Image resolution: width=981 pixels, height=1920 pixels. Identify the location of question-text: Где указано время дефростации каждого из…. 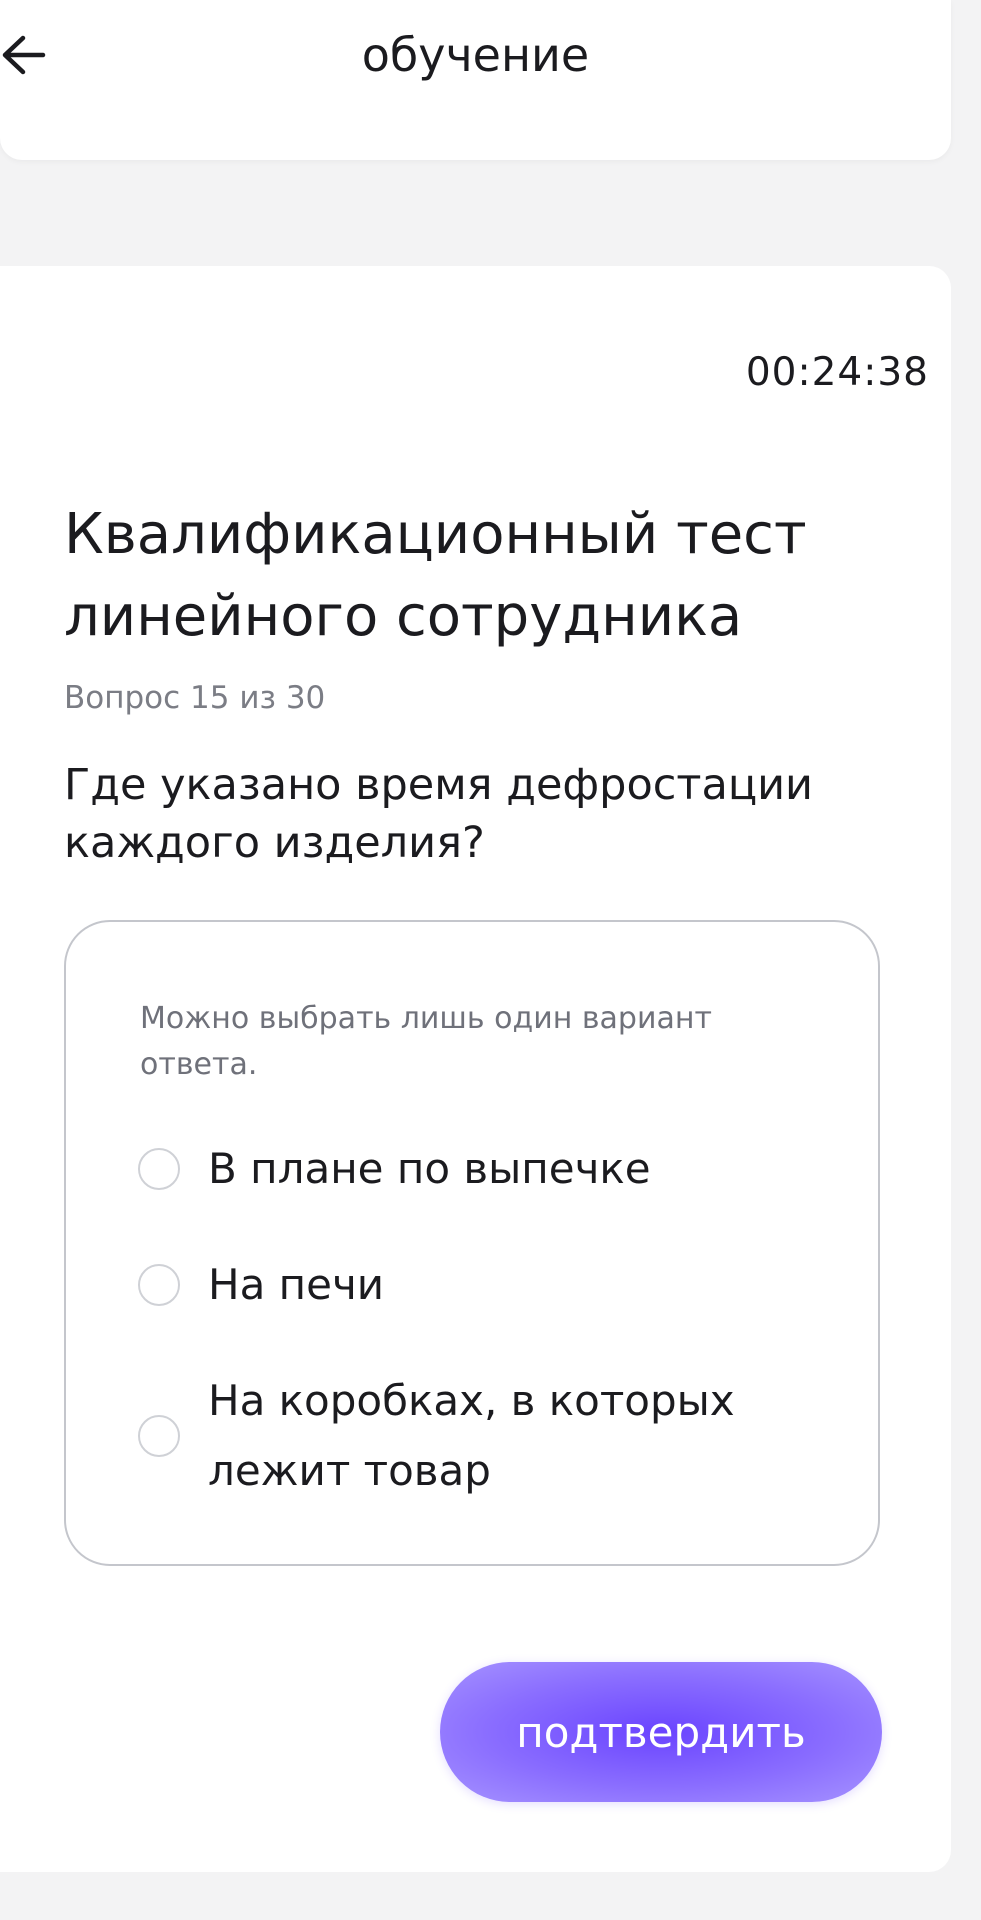
(438, 814).